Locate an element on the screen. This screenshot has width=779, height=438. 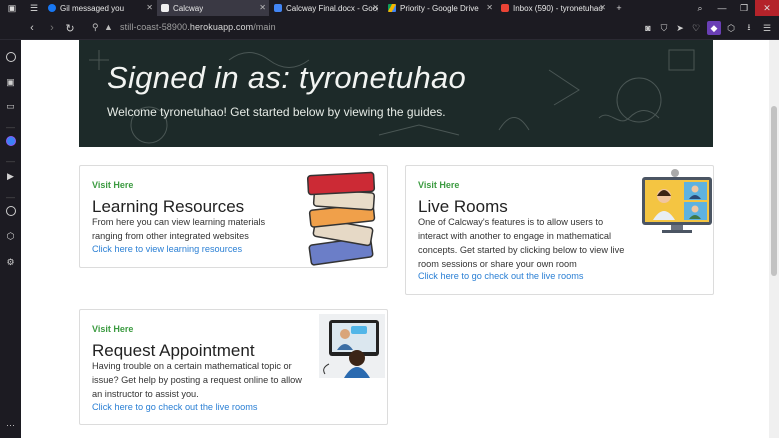
card-title: Request Appointment is located at coordinates (173, 350).